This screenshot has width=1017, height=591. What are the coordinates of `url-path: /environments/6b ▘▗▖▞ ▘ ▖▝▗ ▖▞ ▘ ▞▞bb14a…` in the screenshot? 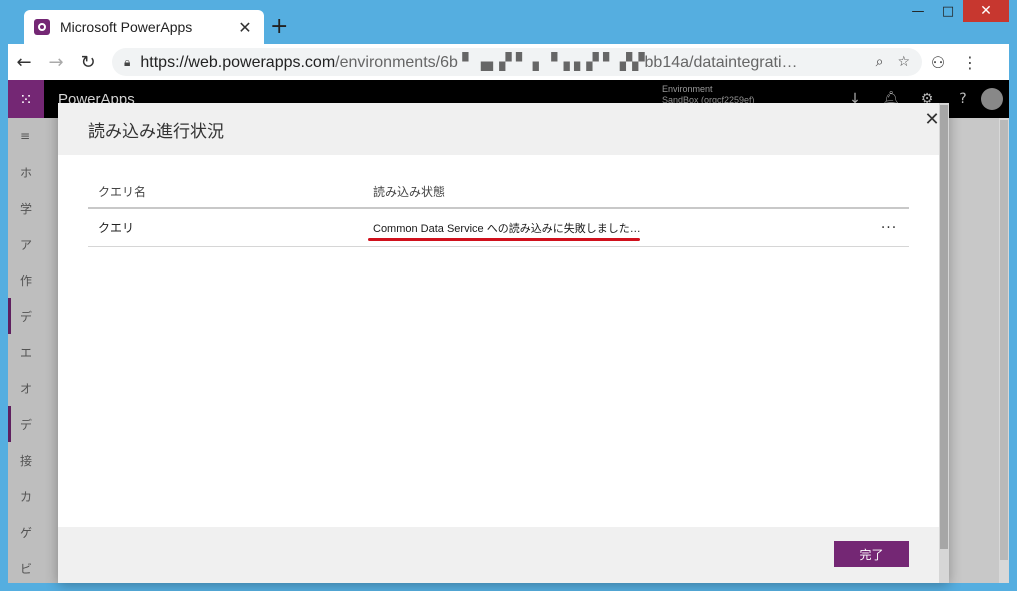 It's located at (566, 62).